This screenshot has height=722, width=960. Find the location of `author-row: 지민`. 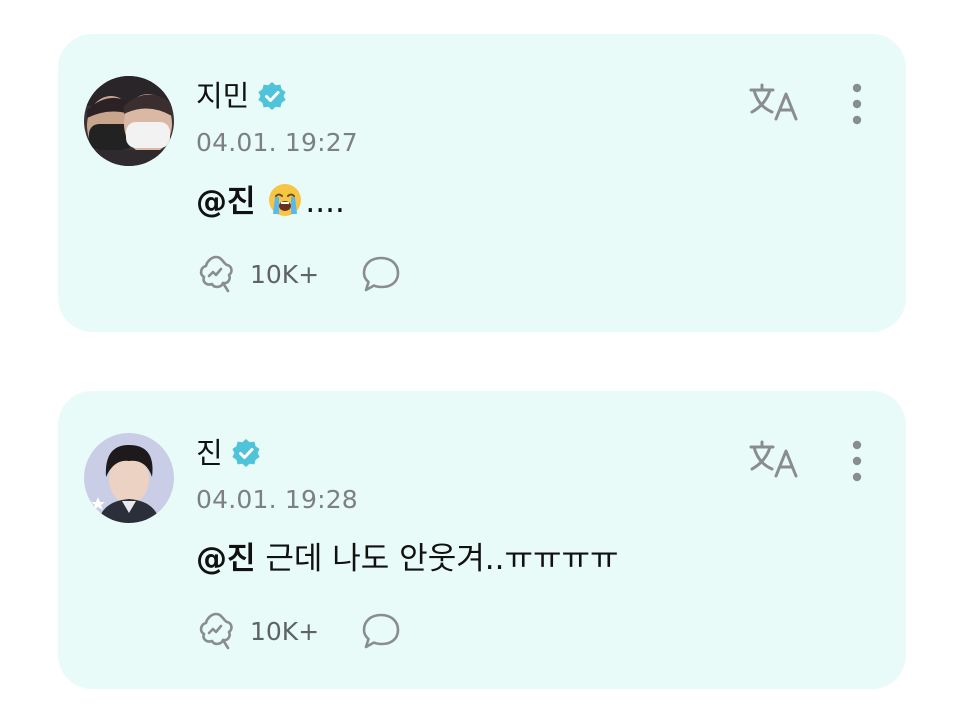

author-row: 지민 is located at coordinates (241, 96).